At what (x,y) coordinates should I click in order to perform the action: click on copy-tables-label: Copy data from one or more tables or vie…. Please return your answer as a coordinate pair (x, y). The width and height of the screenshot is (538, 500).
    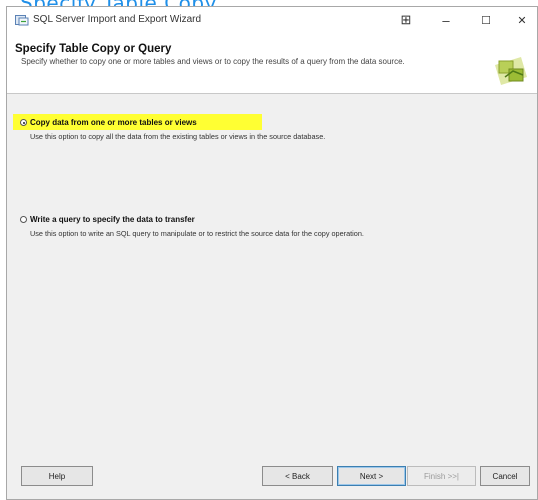
    Looking at the image, I should click on (113, 122).